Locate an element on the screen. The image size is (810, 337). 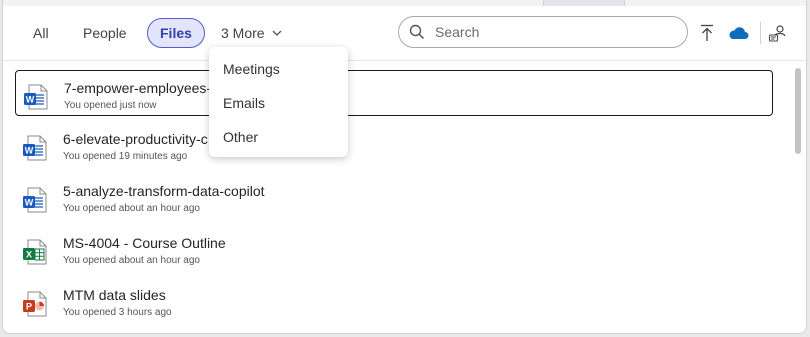
search-input is located at coordinates (555, 32).